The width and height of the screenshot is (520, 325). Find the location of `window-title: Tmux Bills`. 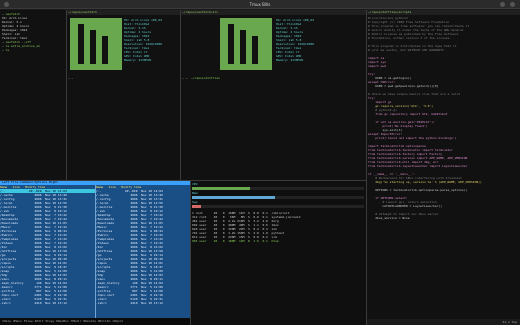

window-title: Tmux Bills is located at coordinates (260, 4).